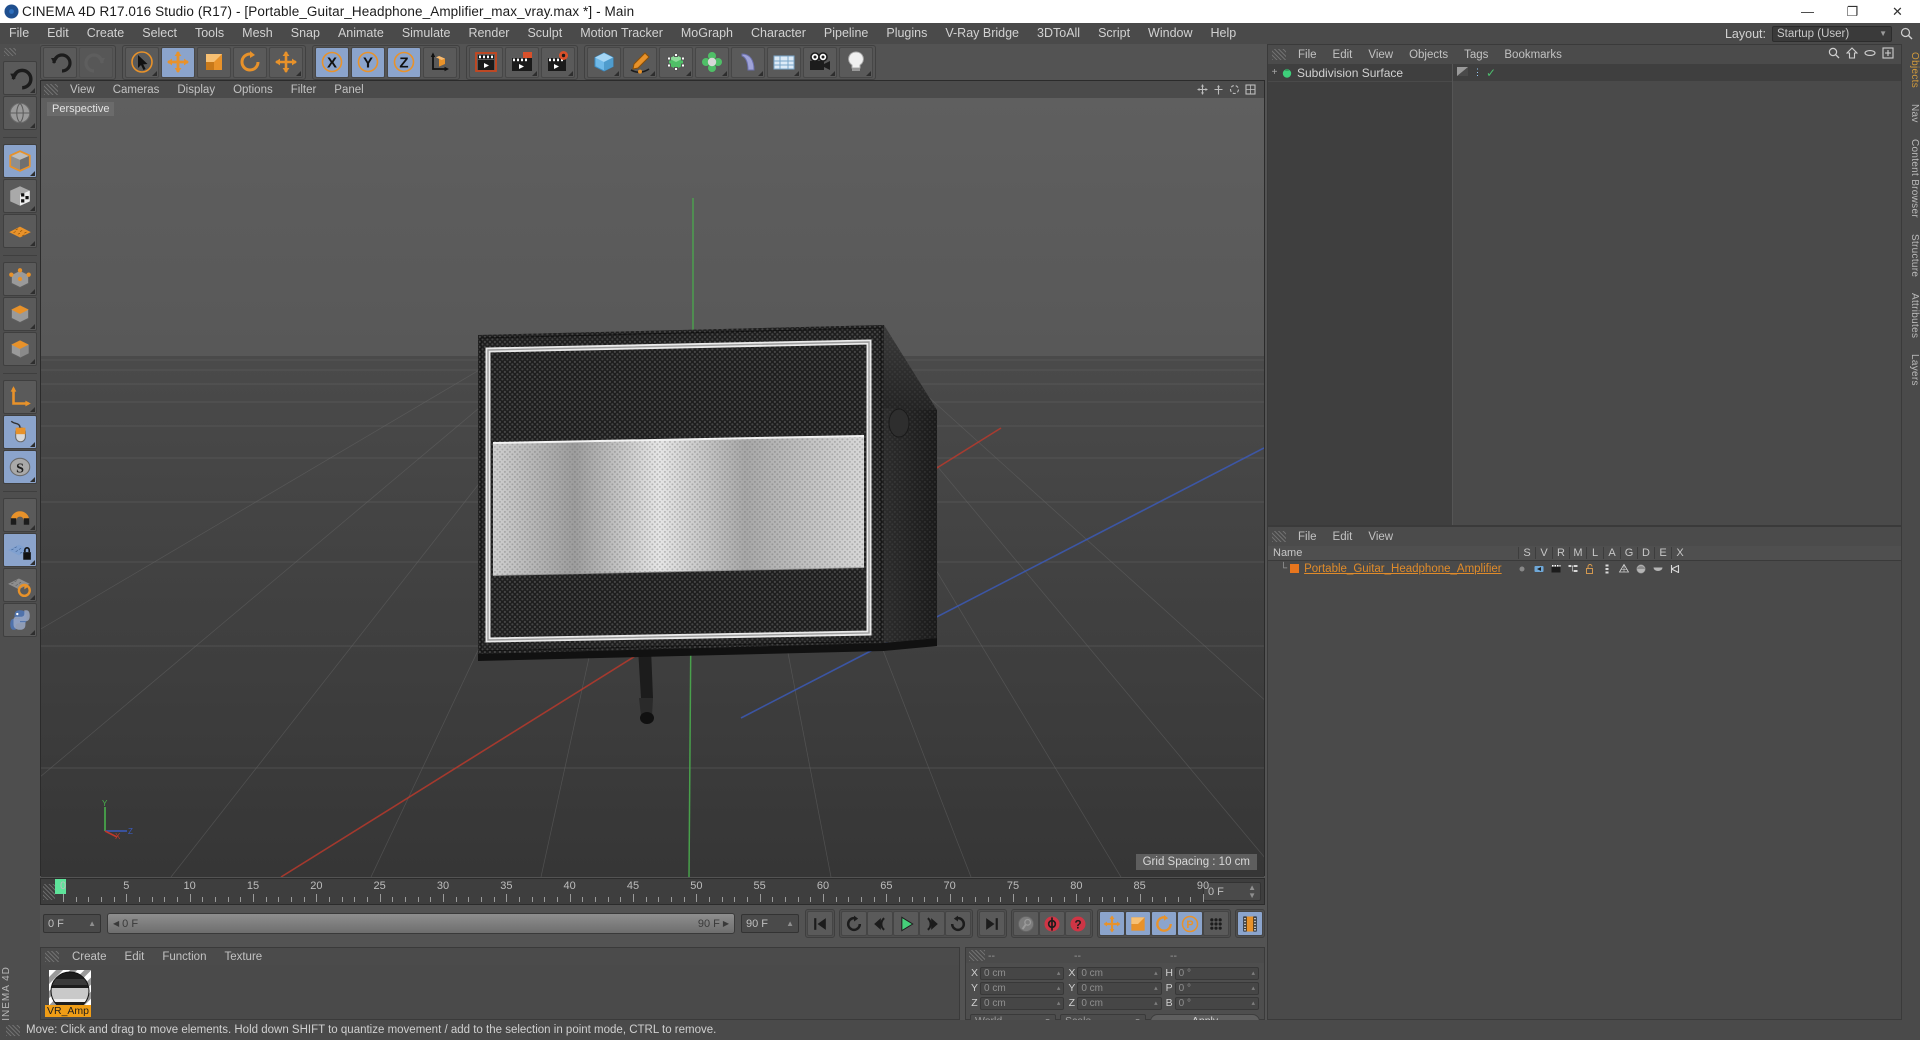 Image resolution: width=1920 pixels, height=1040 pixels. What do you see at coordinates (1658, 569) in the screenshot?
I see `cap-icon` at bounding box center [1658, 569].